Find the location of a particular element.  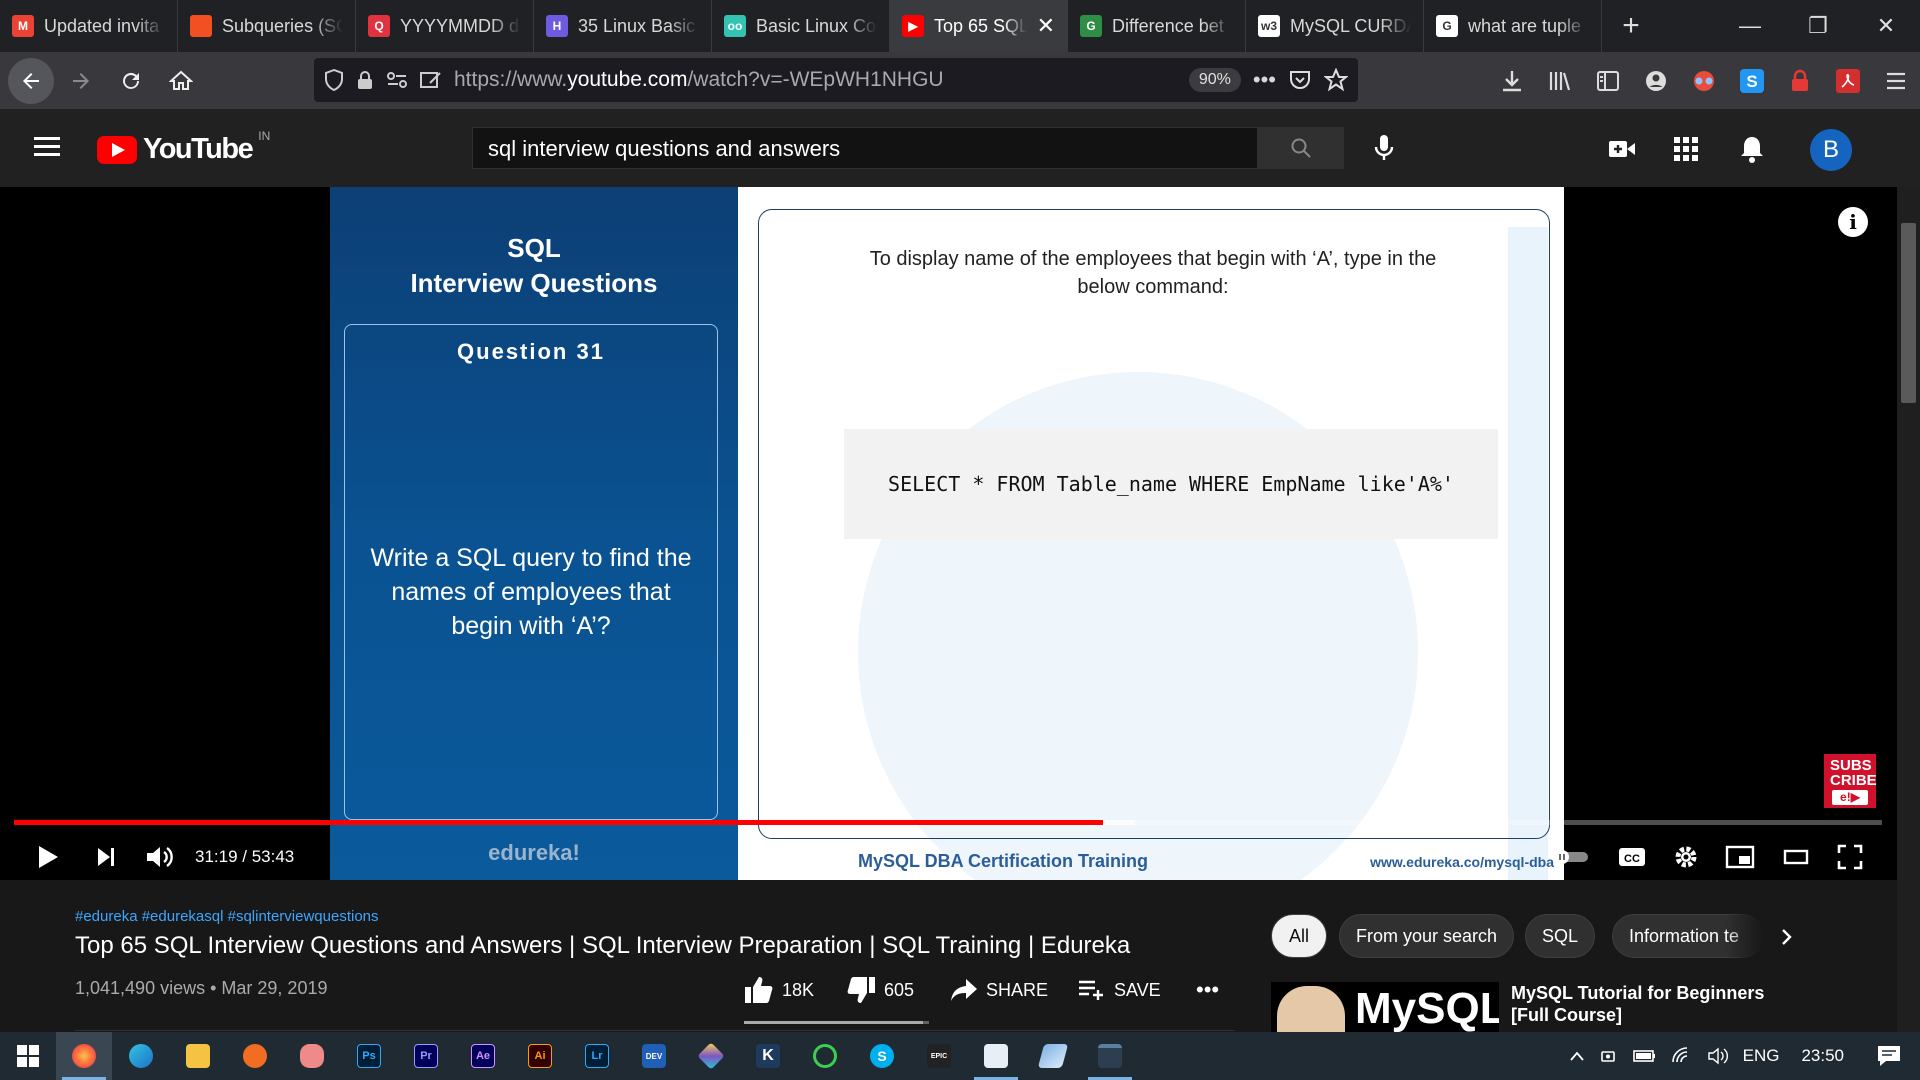

close-tab-icon: ✕ is located at coordinates (1046, 26).